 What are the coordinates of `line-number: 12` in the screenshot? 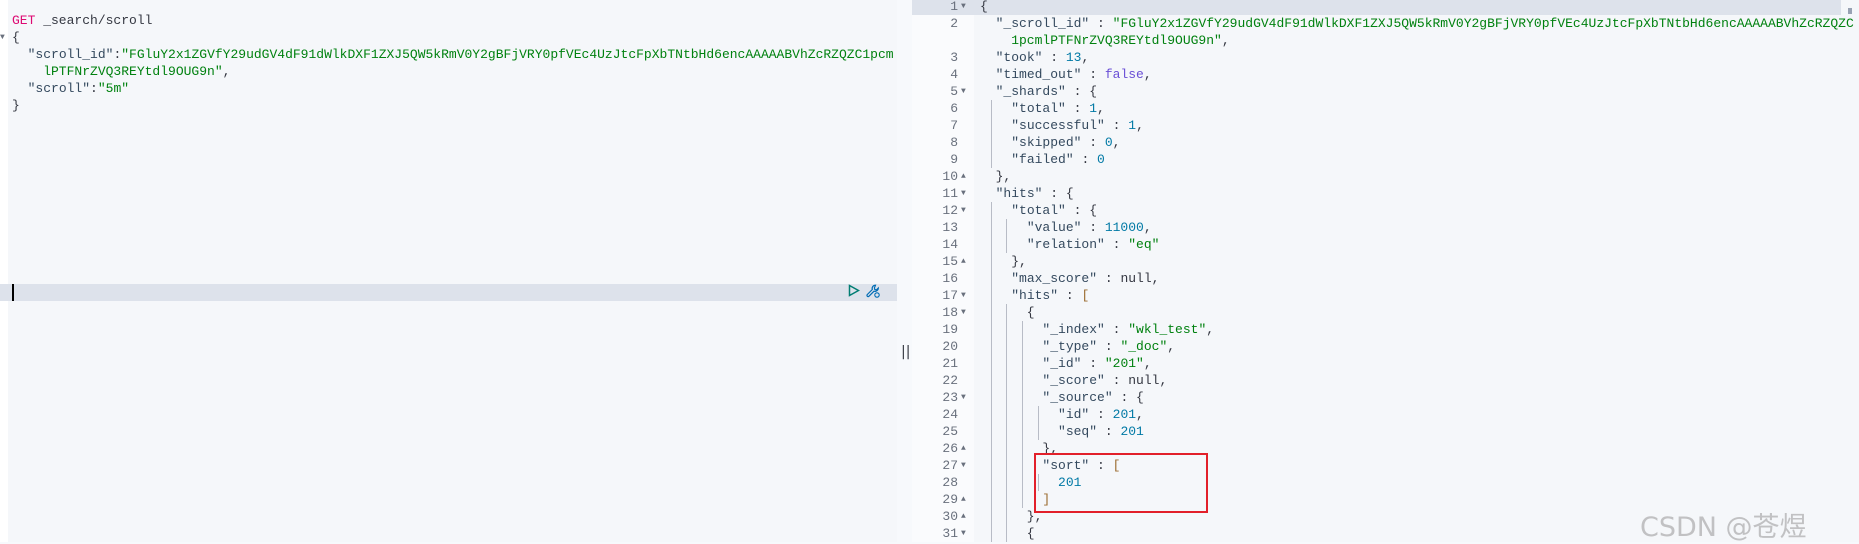 It's located at (950, 210).